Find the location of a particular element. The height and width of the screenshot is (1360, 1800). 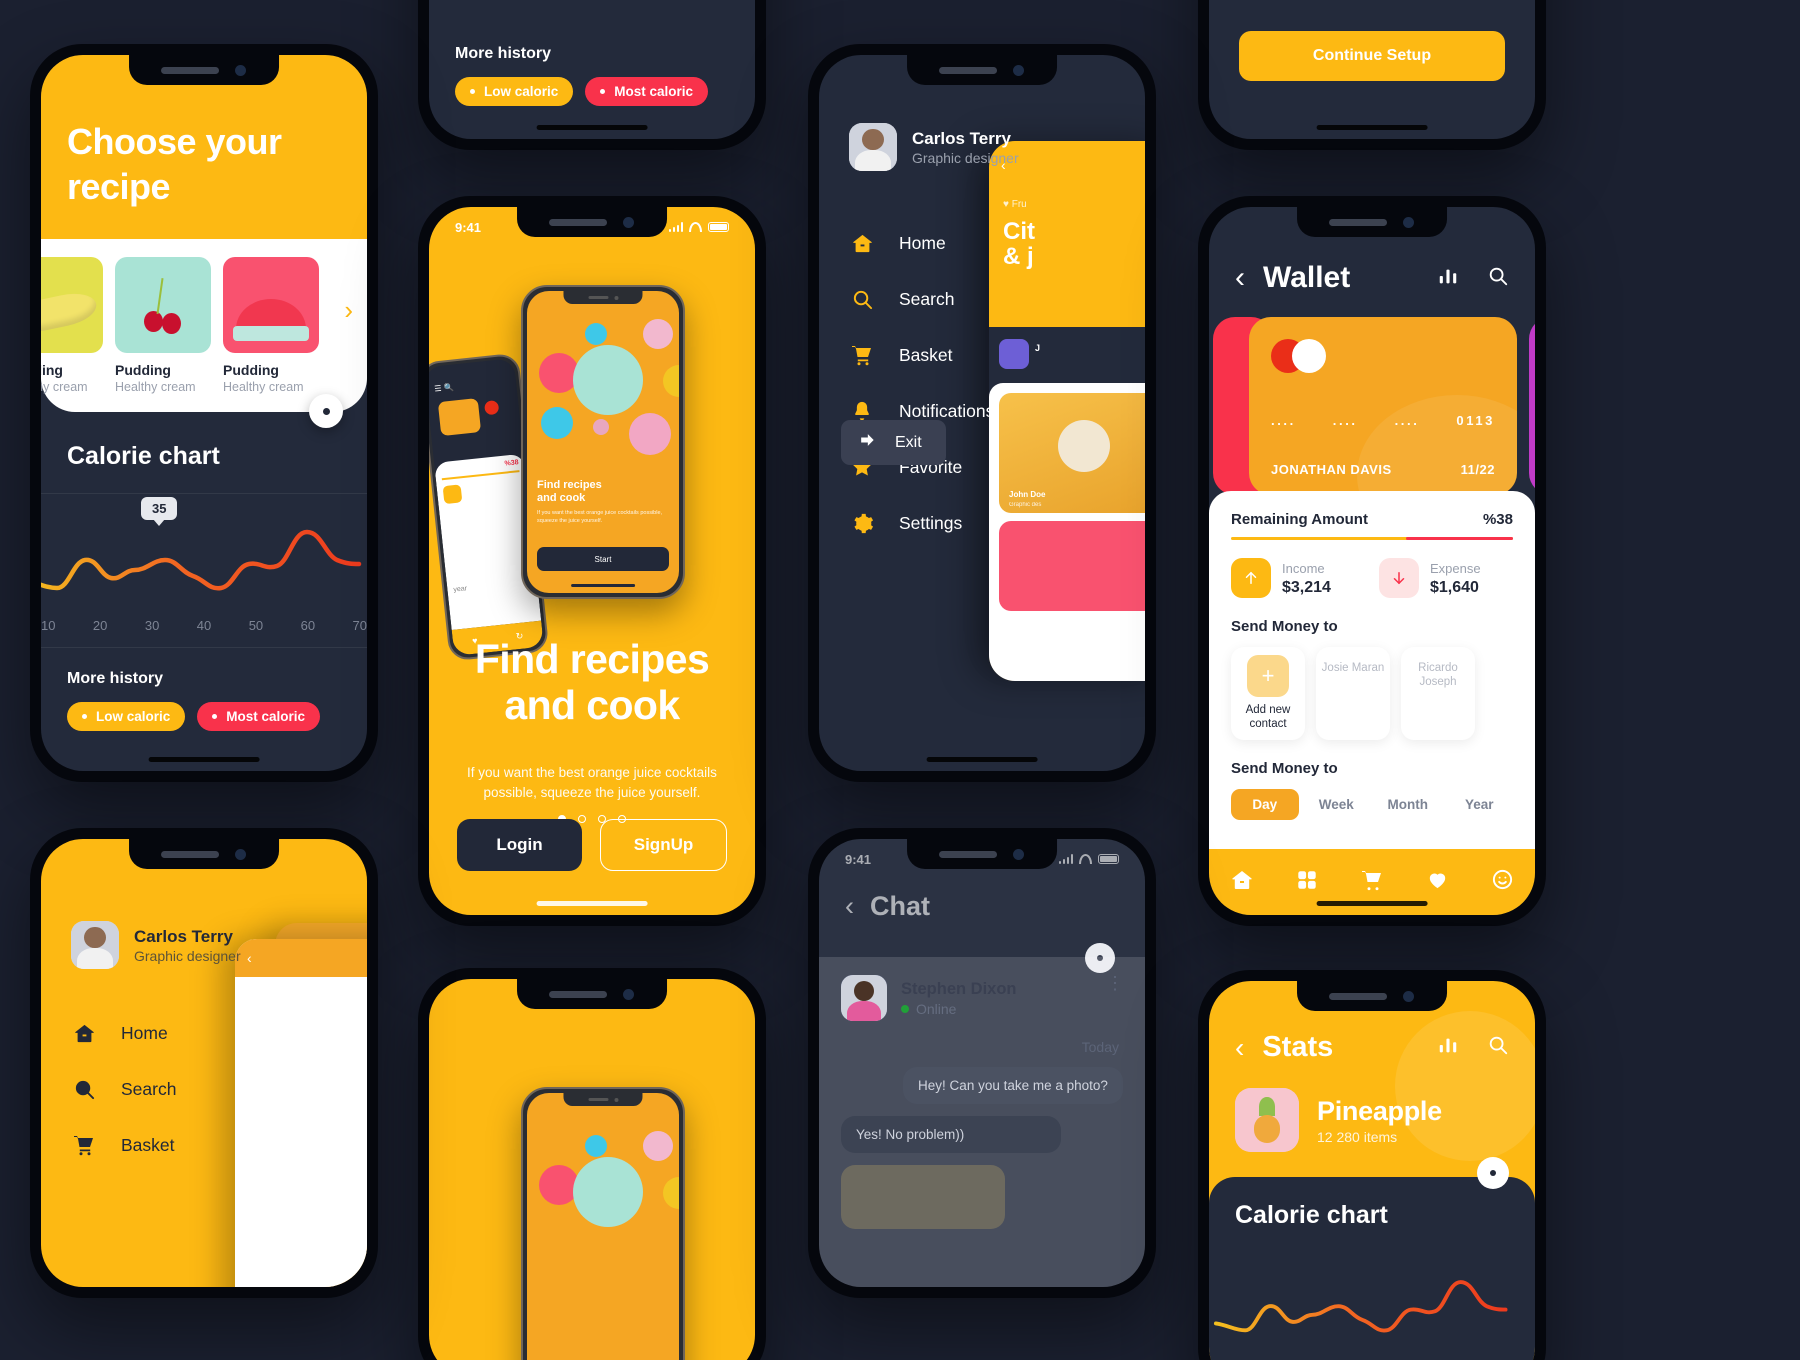

login-button: Login is located at coordinates (519, 845).